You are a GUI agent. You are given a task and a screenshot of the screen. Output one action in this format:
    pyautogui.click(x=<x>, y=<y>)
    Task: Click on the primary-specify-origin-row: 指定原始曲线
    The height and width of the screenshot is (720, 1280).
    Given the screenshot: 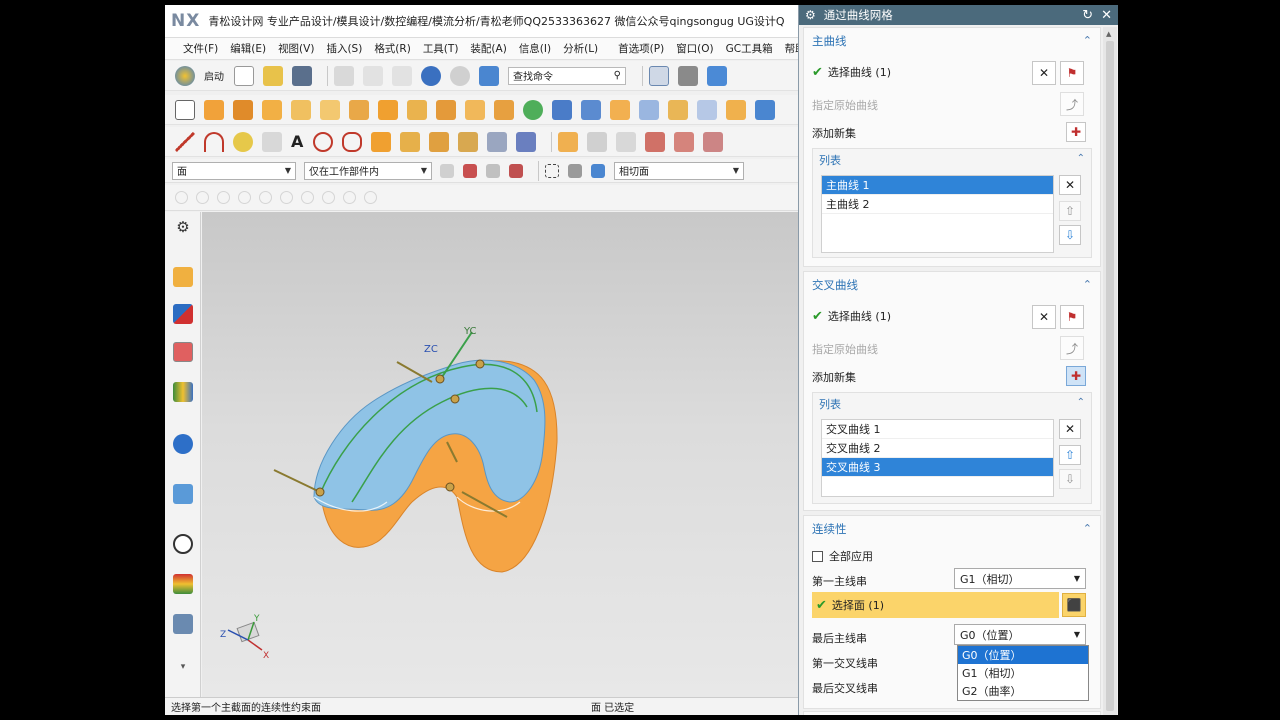 What is the action you would take?
    pyautogui.click(x=845, y=105)
    